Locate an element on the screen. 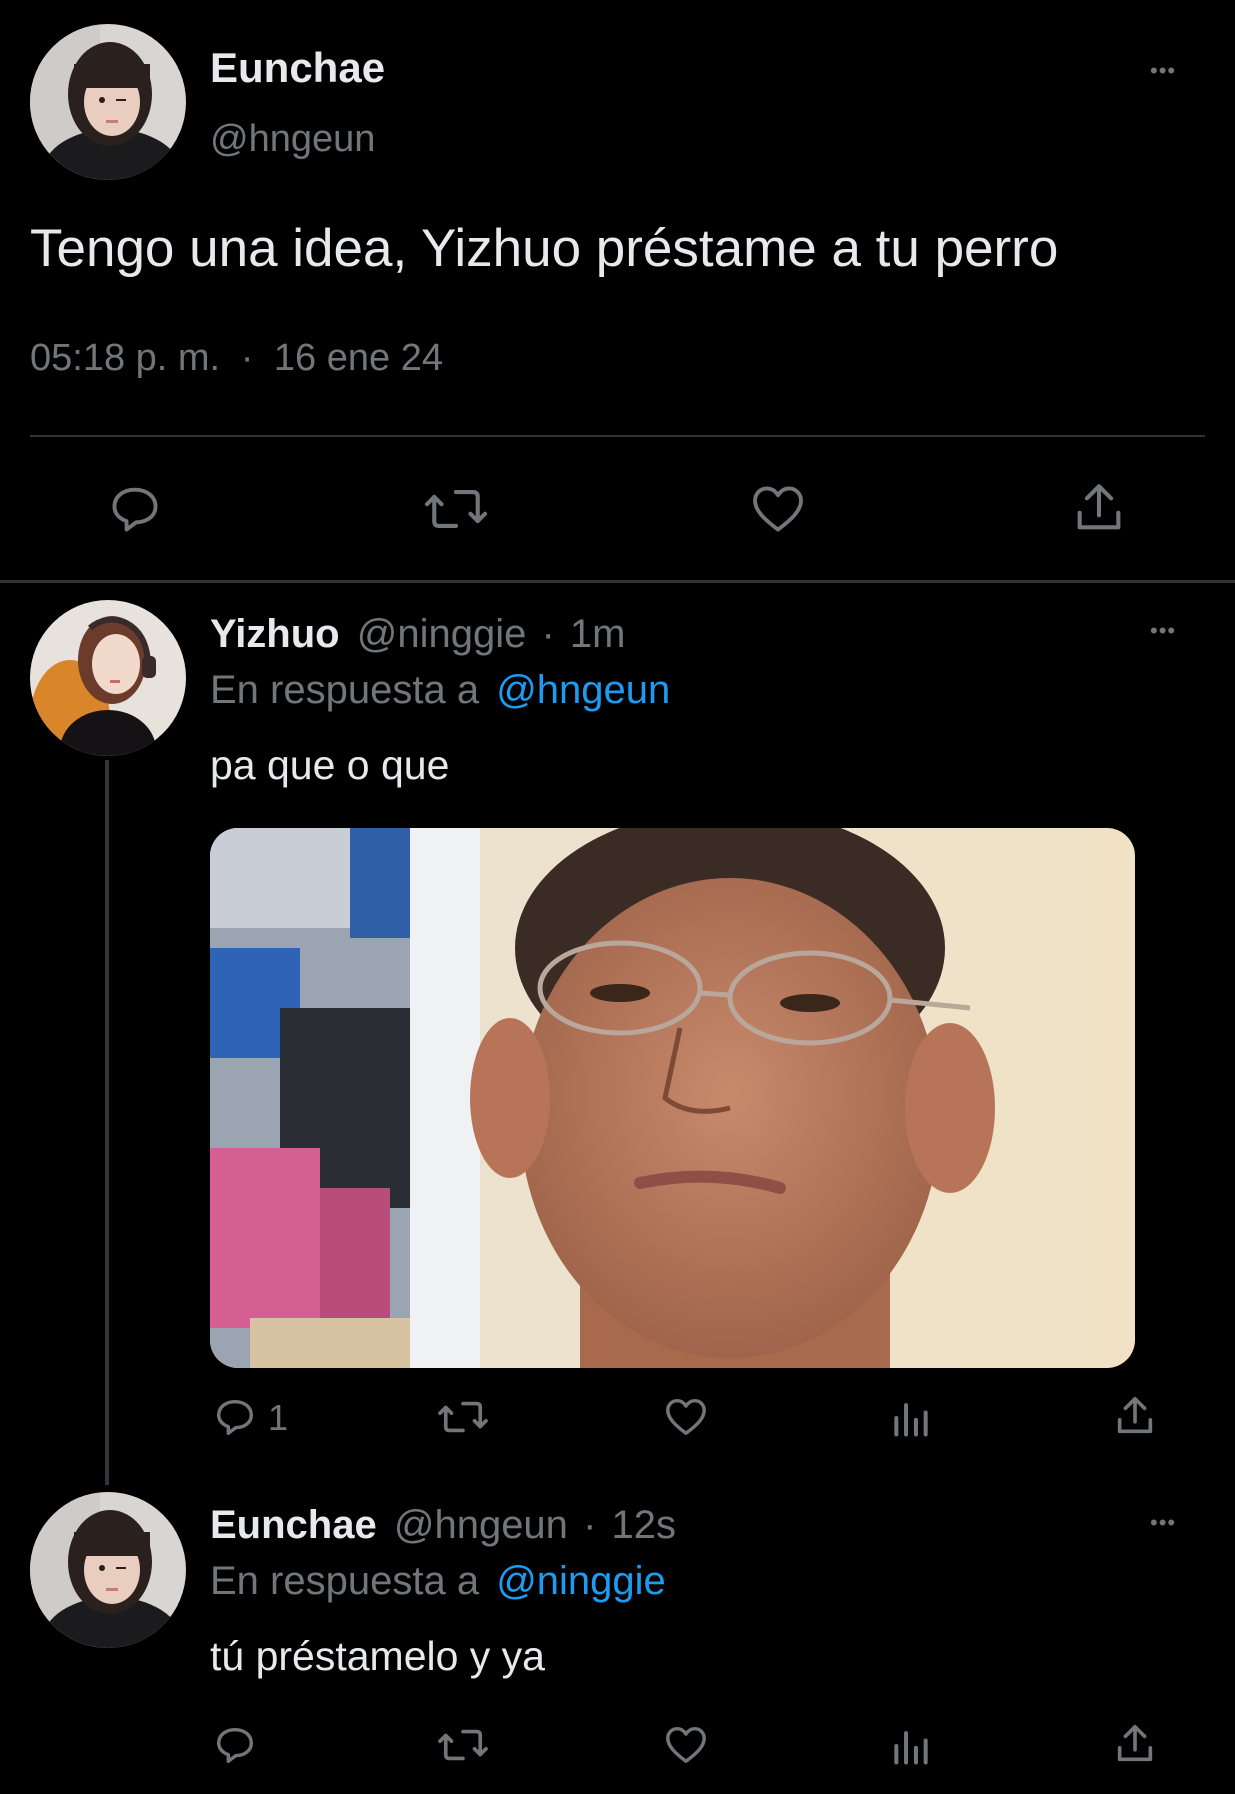 This screenshot has height=1794, width=1235. relative-time: 12s is located at coordinates (644, 1525).